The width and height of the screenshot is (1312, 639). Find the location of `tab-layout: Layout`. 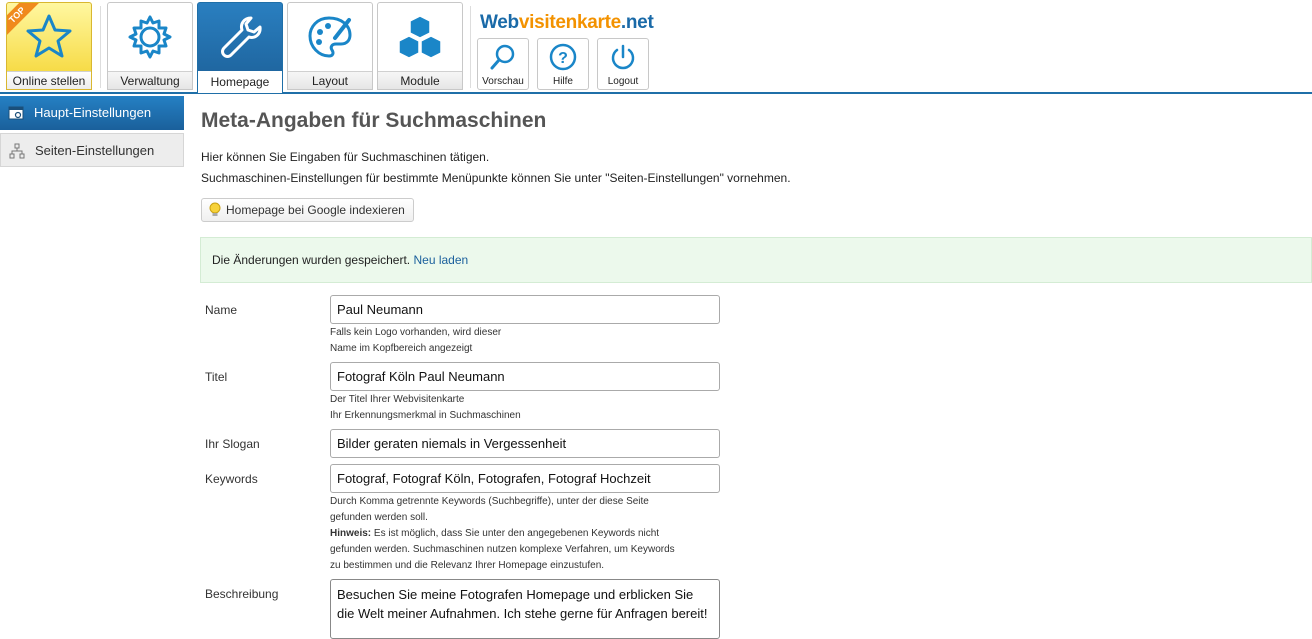

tab-layout: Layout is located at coordinates (330, 46).